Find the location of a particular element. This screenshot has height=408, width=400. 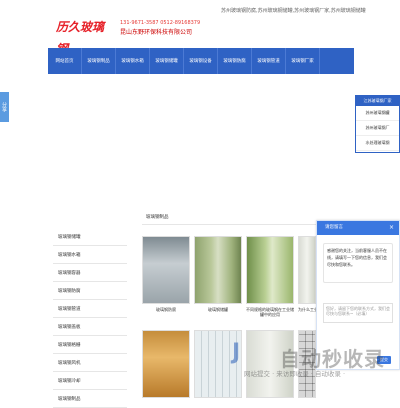

left-menu-item: 玻璃钢储罐 is located at coordinates (90, 237).